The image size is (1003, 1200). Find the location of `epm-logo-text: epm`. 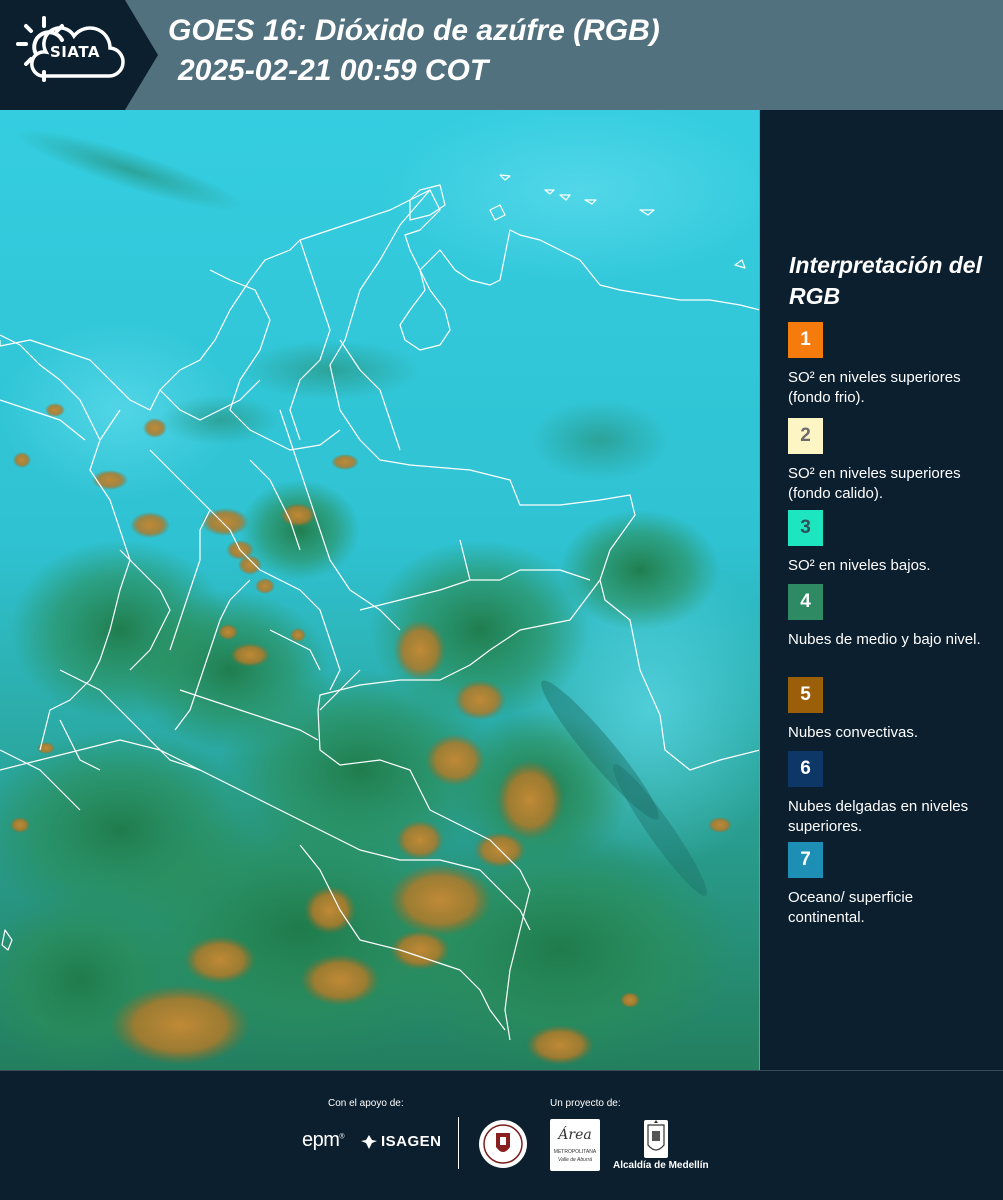

epm-logo-text: epm is located at coordinates (321, 1140).